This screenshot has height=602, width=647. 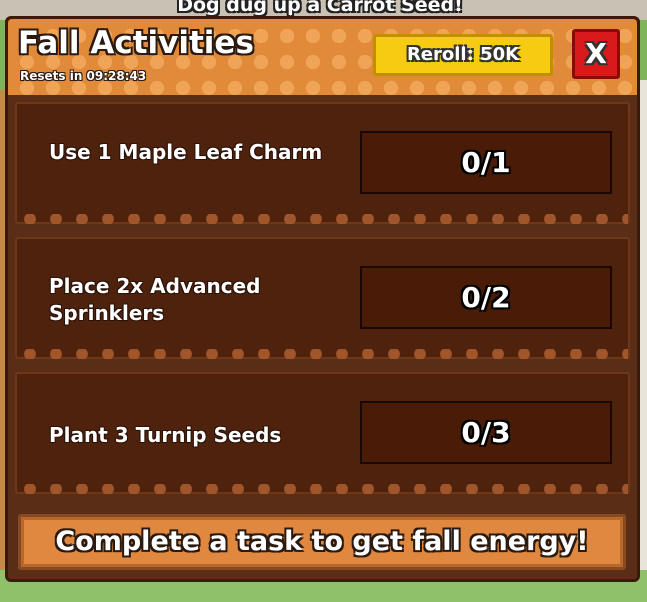 What do you see at coordinates (83, 76) in the screenshot?
I see `reset-timer: Resets in 09:28:43` at bounding box center [83, 76].